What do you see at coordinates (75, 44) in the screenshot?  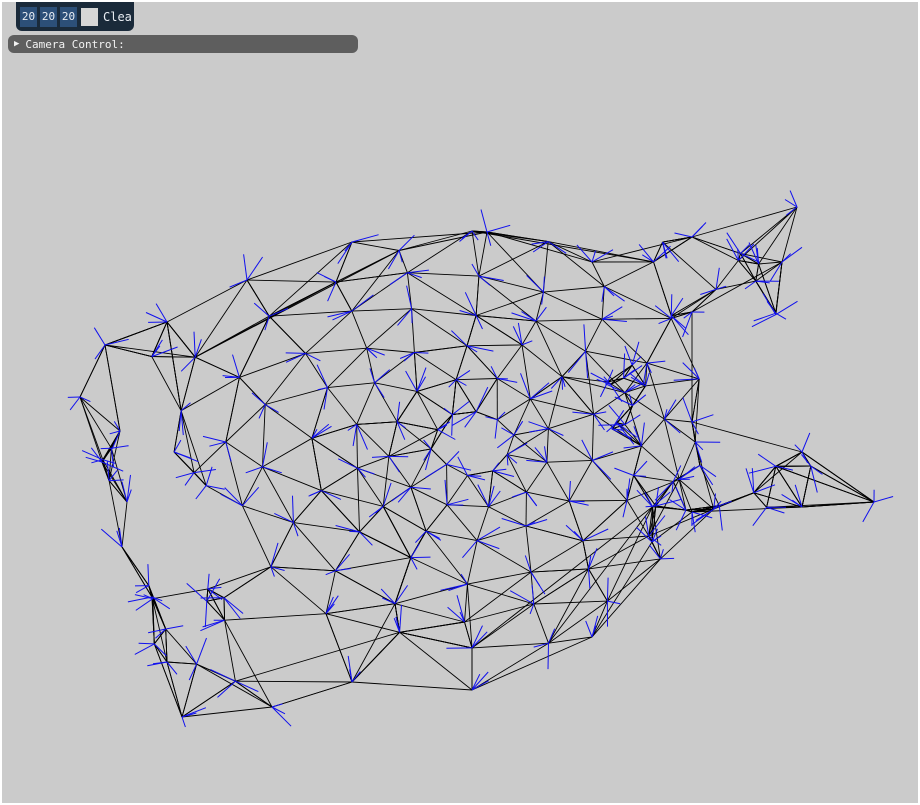 I see `camera-control-label: Camera Control:` at bounding box center [75, 44].